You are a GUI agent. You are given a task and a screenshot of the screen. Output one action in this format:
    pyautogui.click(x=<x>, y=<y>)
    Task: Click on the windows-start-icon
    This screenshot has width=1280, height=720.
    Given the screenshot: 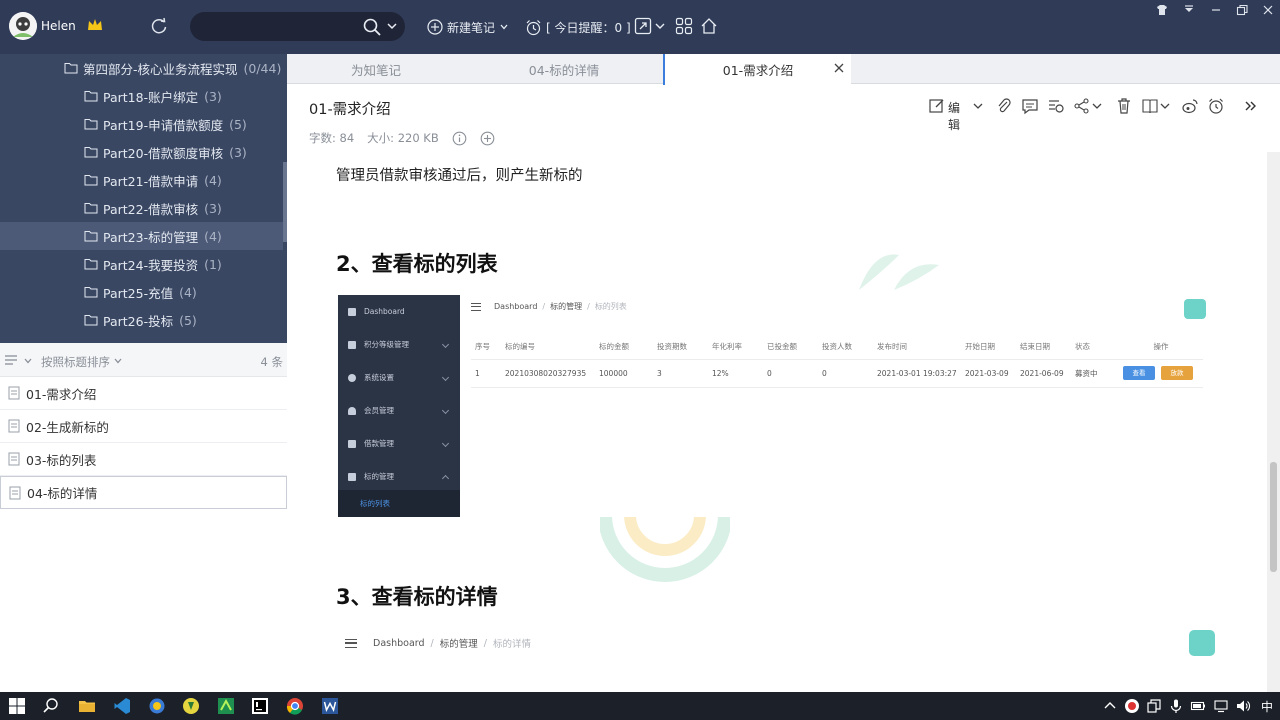 What is the action you would take?
    pyautogui.click(x=17, y=706)
    